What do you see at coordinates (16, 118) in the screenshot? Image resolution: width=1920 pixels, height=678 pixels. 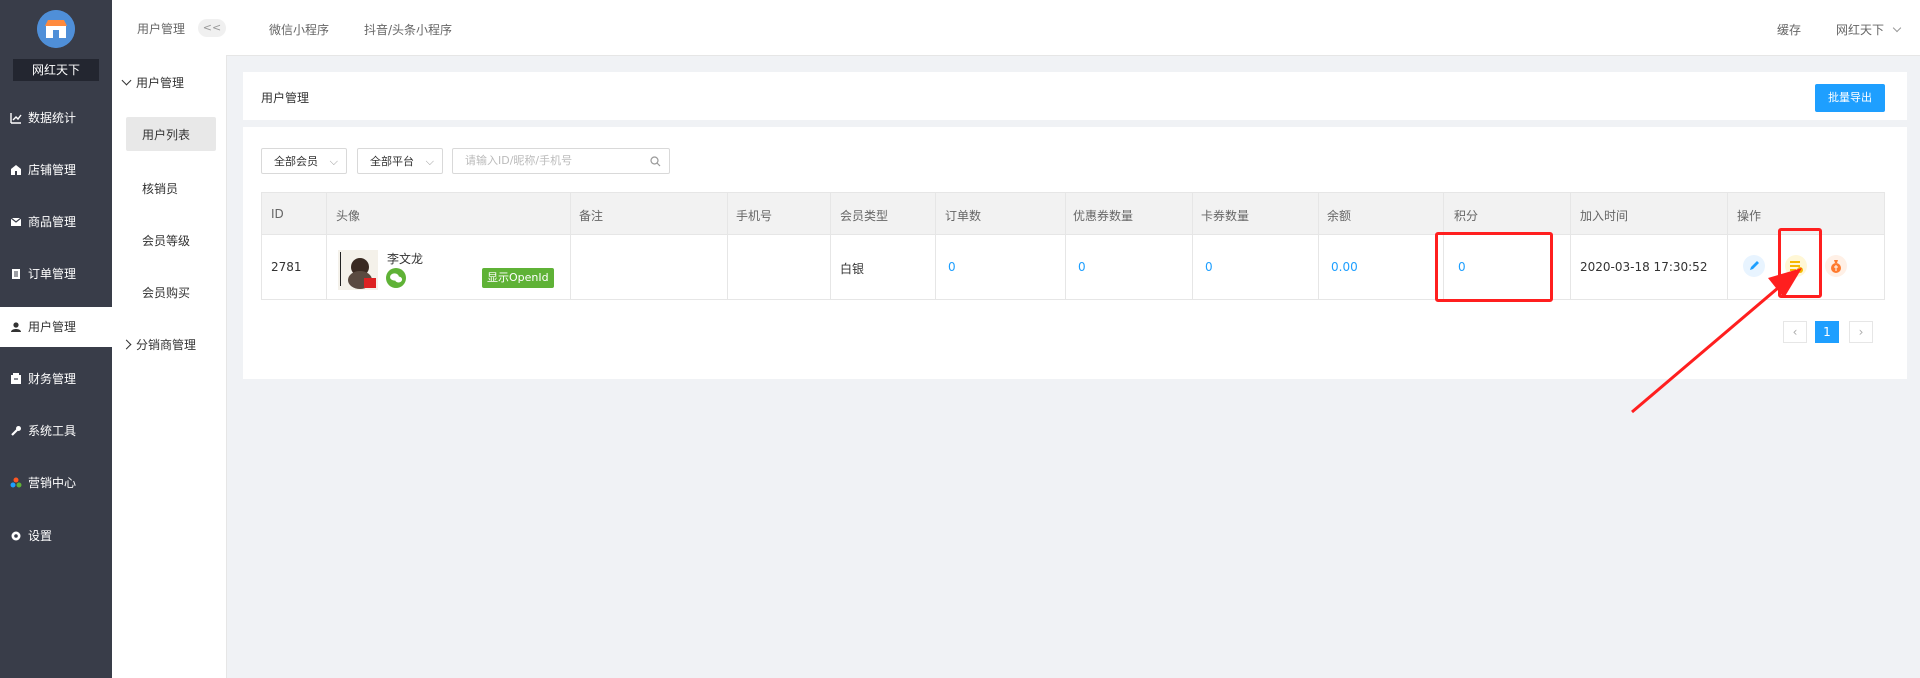 I see `chart-icon` at bounding box center [16, 118].